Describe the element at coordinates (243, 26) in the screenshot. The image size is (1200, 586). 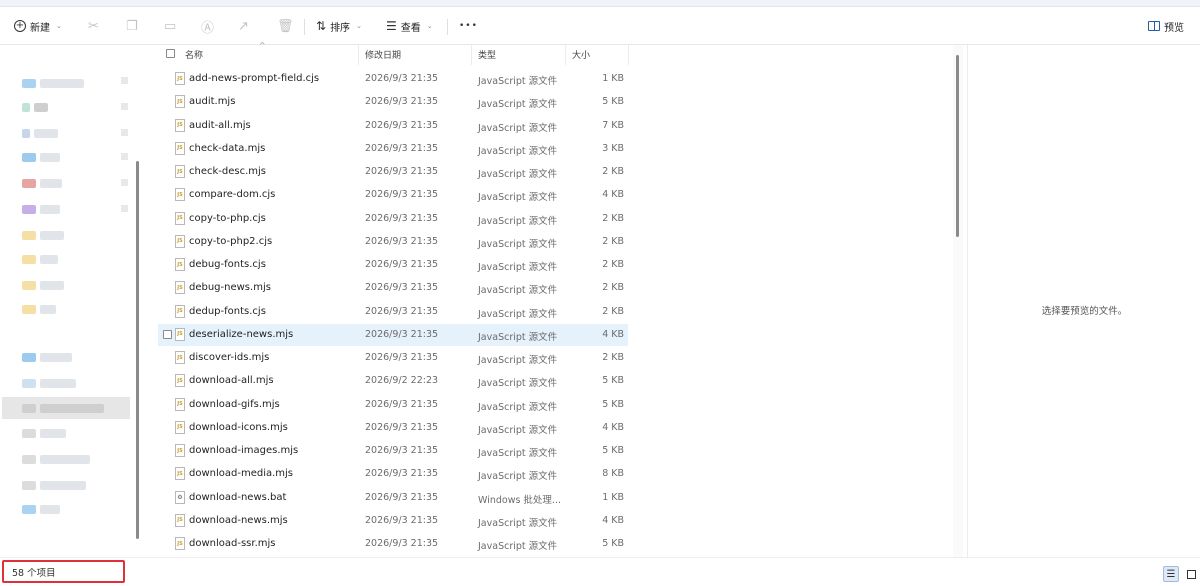
I see `share-button: ↗` at that location.